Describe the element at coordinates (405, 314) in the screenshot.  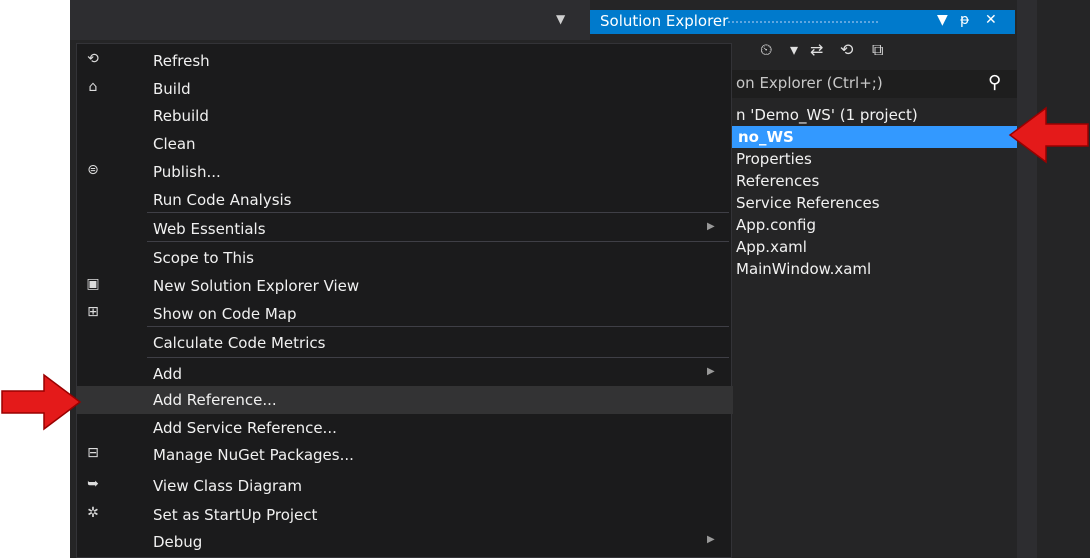
I see `menu-item-show-on-code-map: ⊞ Show on Code Map` at that location.